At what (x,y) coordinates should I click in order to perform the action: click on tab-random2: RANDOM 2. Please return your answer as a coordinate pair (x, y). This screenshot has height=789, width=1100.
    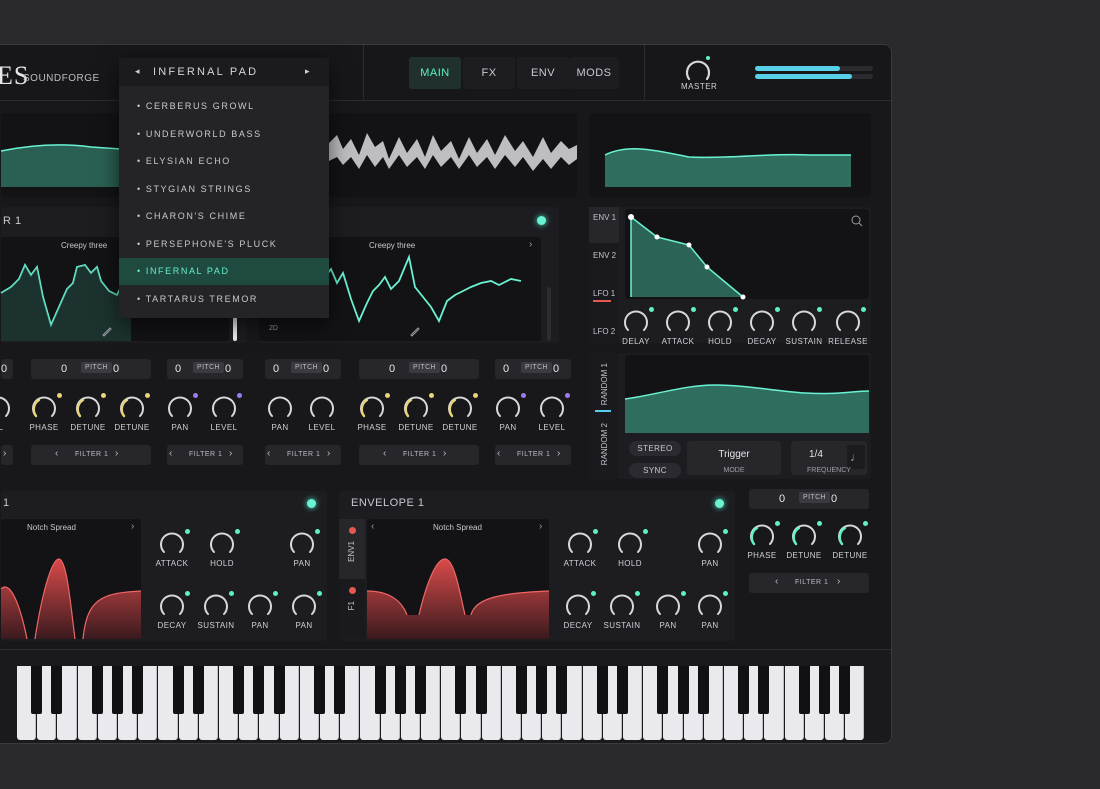
    Looking at the image, I should click on (604, 444).